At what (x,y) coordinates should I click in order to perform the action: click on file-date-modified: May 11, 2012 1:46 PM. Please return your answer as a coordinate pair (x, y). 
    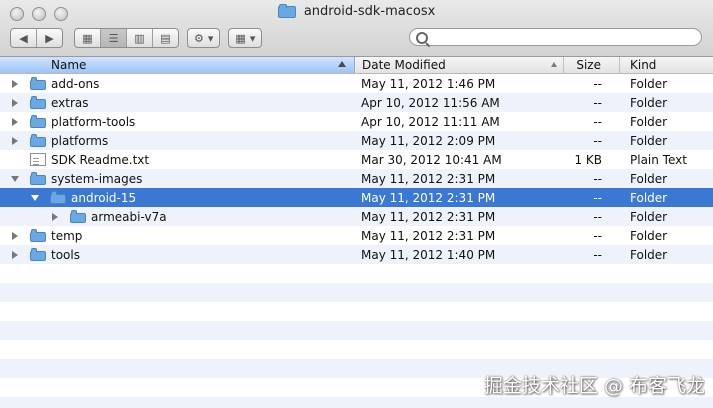
    Looking at the image, I should click on (428, 83).